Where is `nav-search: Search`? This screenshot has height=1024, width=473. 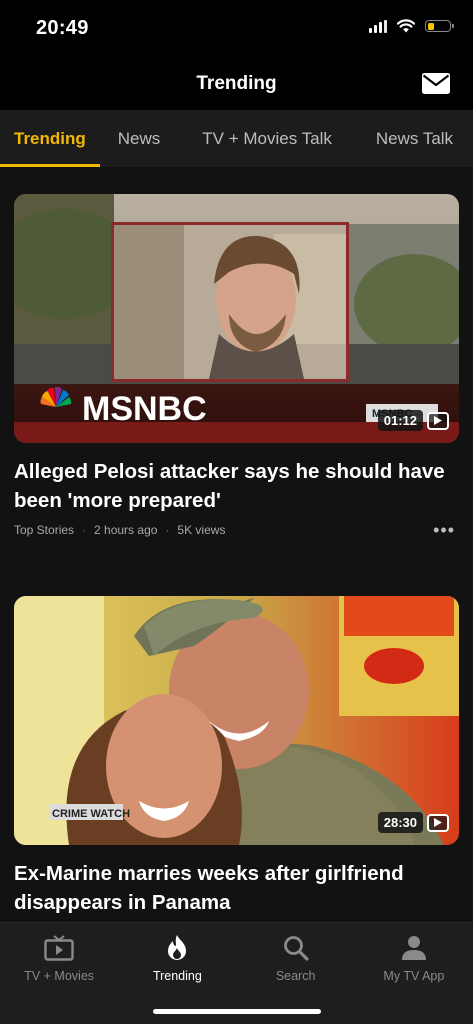 nav-search: Search is located at coordinates (296, 958).